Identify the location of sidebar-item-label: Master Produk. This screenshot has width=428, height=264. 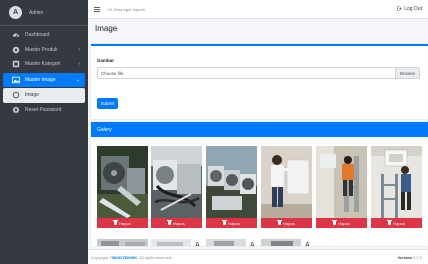
(41, 49).